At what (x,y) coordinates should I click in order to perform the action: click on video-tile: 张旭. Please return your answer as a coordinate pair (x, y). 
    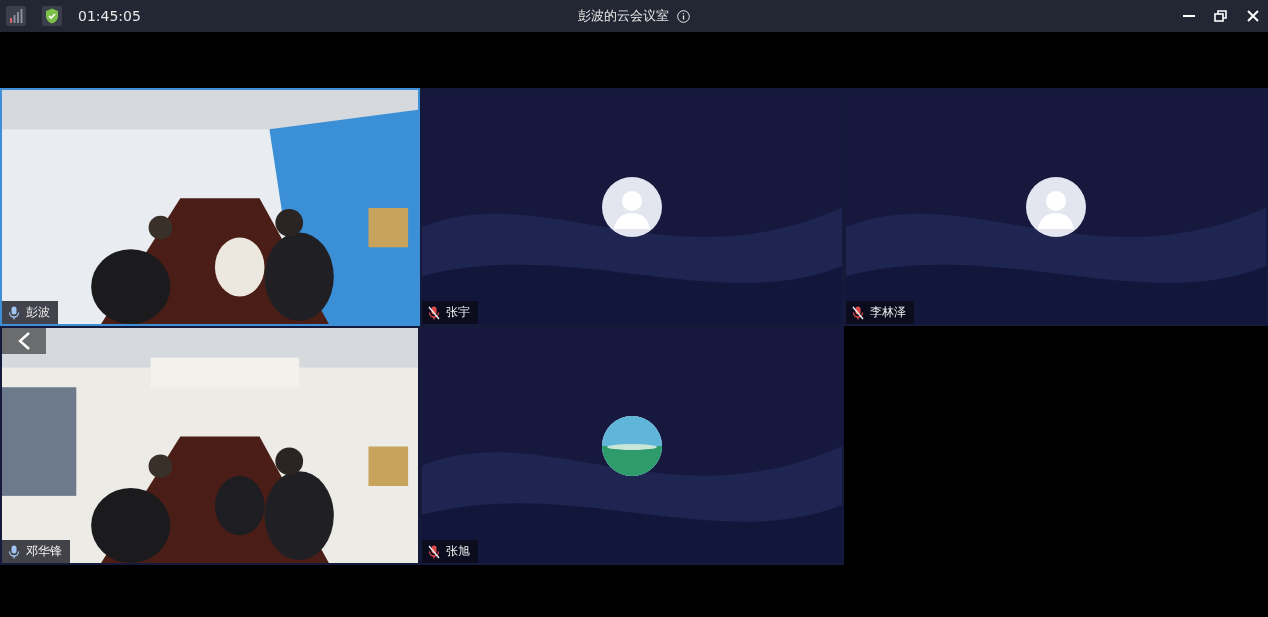
    Looking at the image, I should click on (632, 445).